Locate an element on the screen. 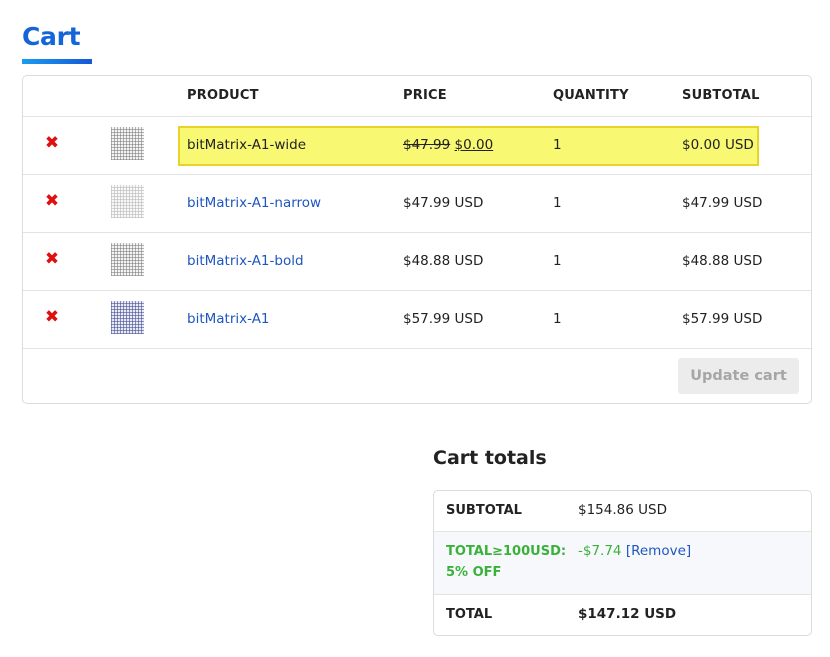  discount-label: TOTAL≥100USD: is located at coordinates (506, 551).